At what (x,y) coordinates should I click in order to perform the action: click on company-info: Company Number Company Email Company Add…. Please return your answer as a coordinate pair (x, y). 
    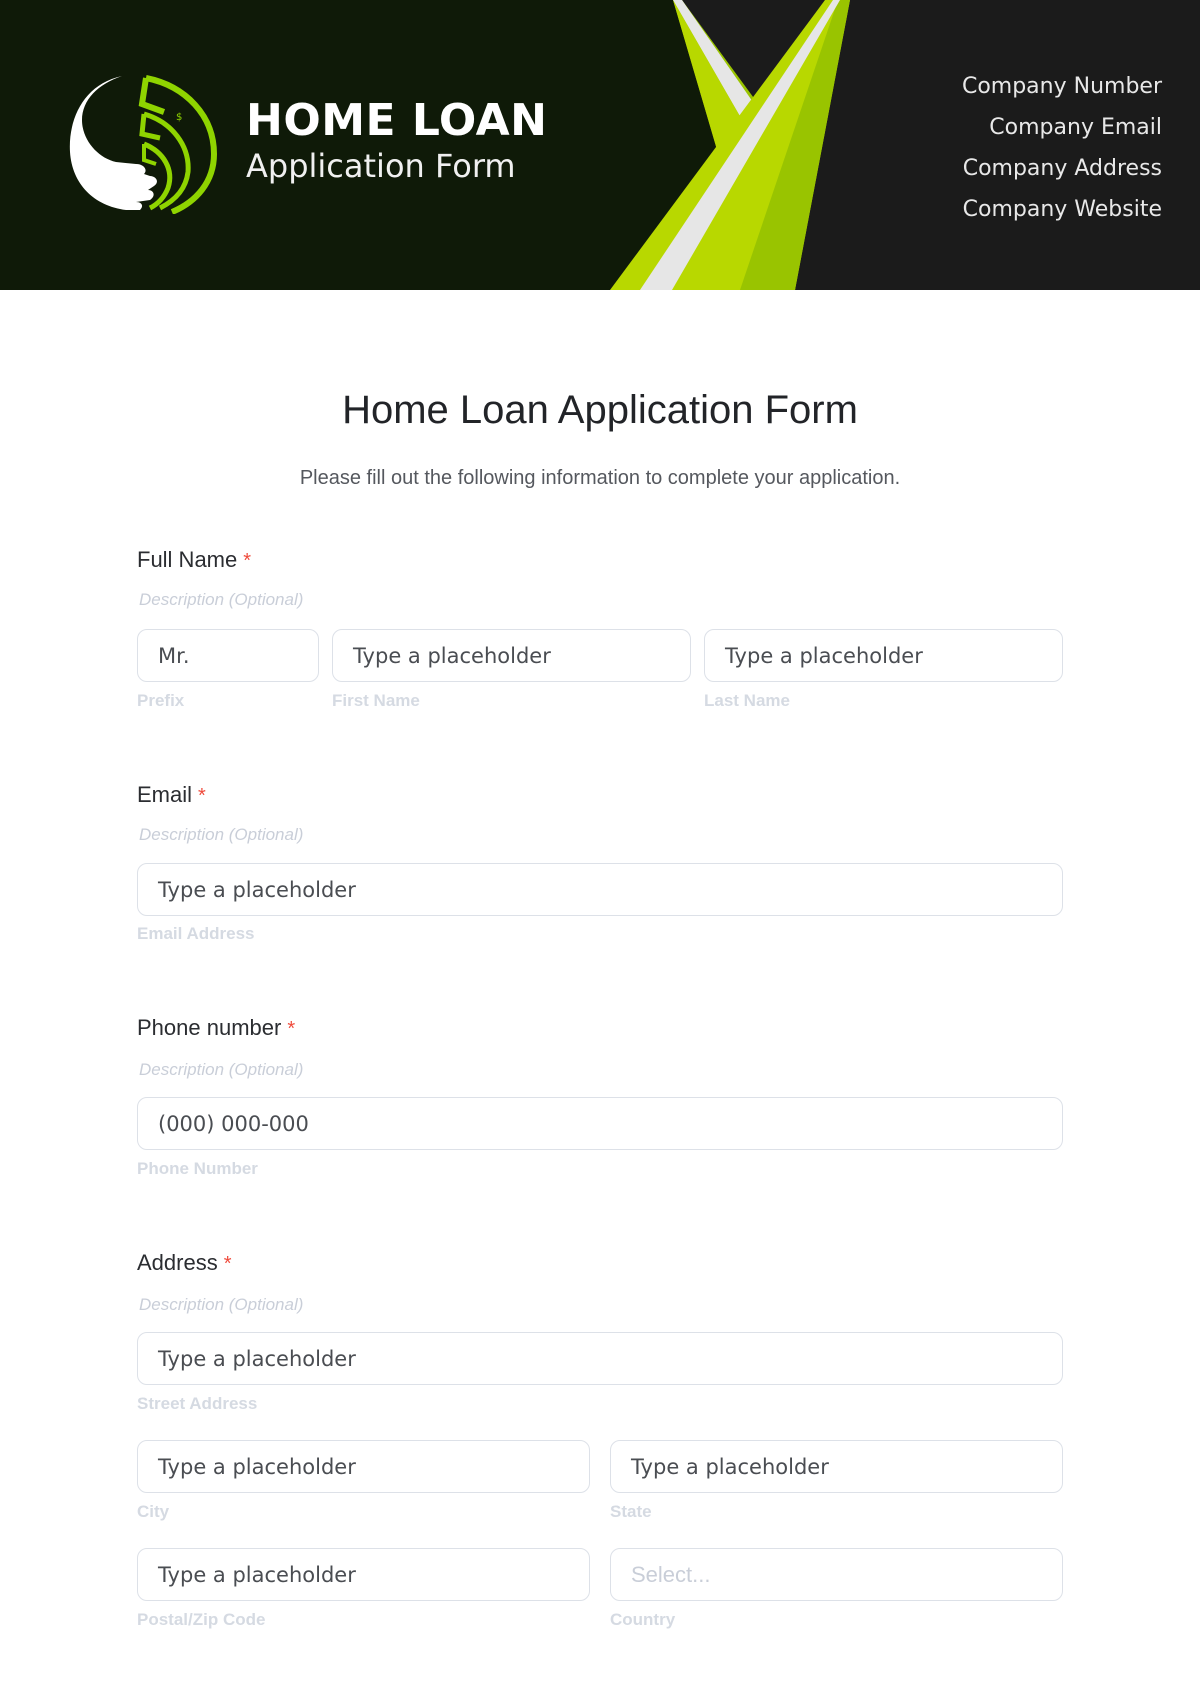
    Looking at the image, I should click on (1062, 148).